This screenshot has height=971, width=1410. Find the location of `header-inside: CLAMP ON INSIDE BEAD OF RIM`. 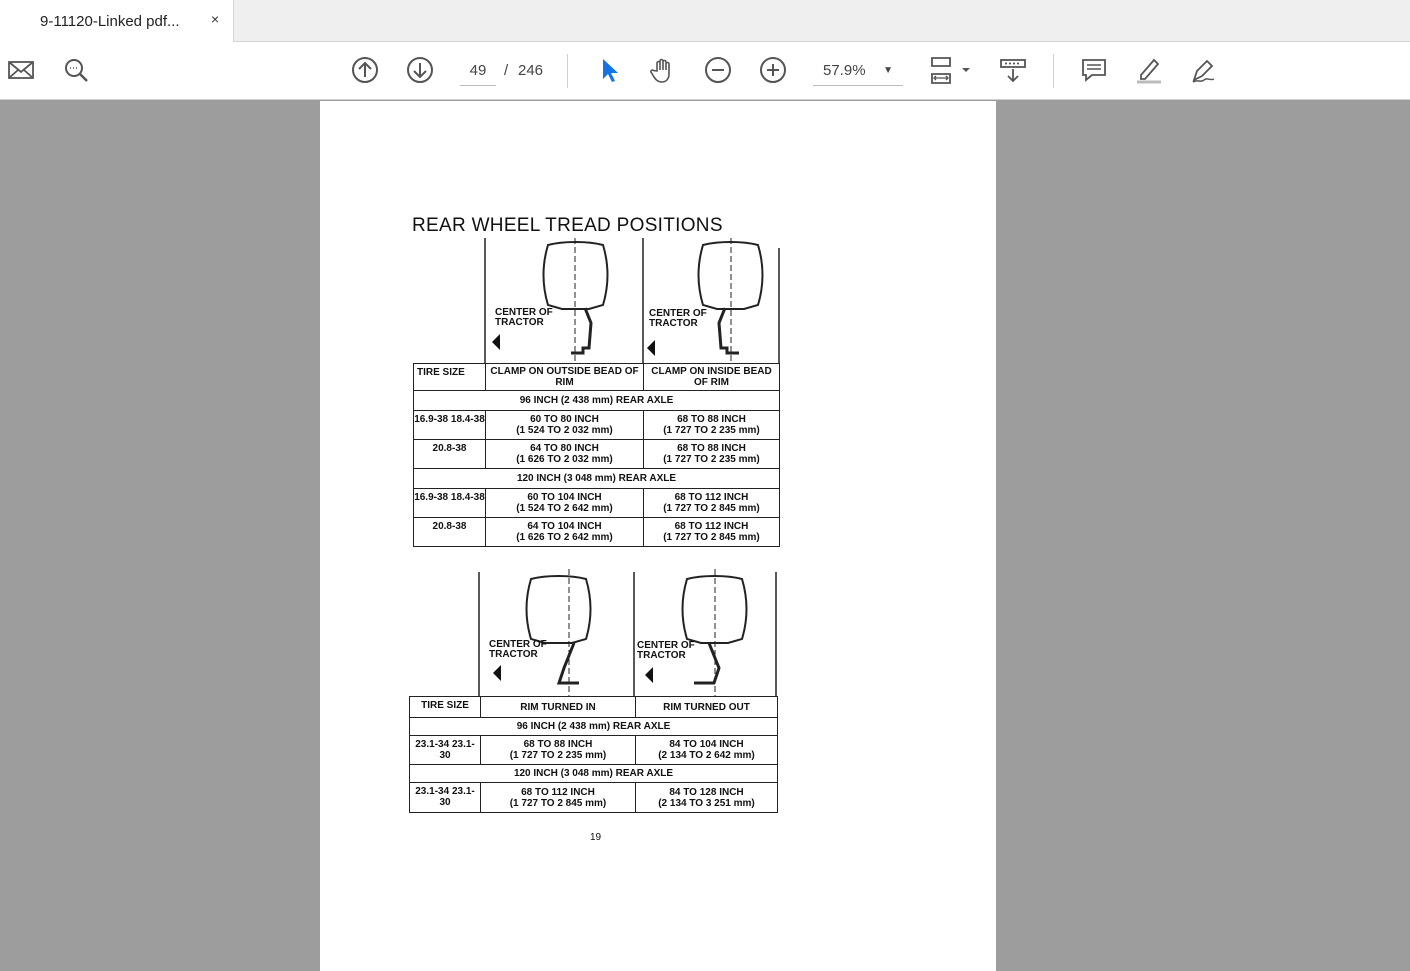

header-inside: CLAMP ON INSIDE BEAD OF RIM is located at coordinates (711, 377).